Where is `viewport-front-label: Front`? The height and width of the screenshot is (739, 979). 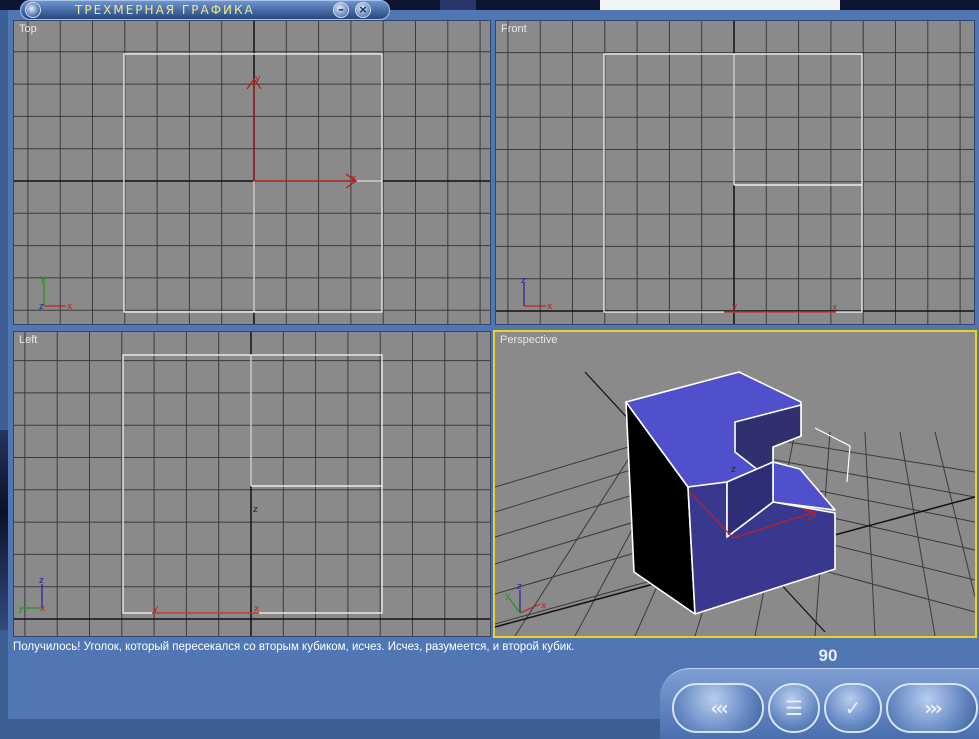 viewport-front-label: Front is located at coordinates (514, 29).